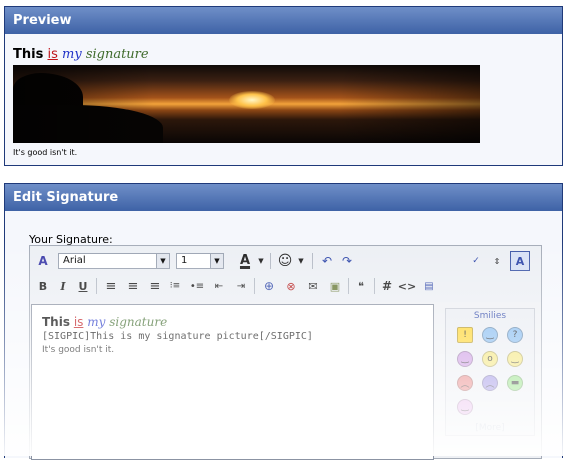  I want to click on sig-word-my: my, so click(72, 54).